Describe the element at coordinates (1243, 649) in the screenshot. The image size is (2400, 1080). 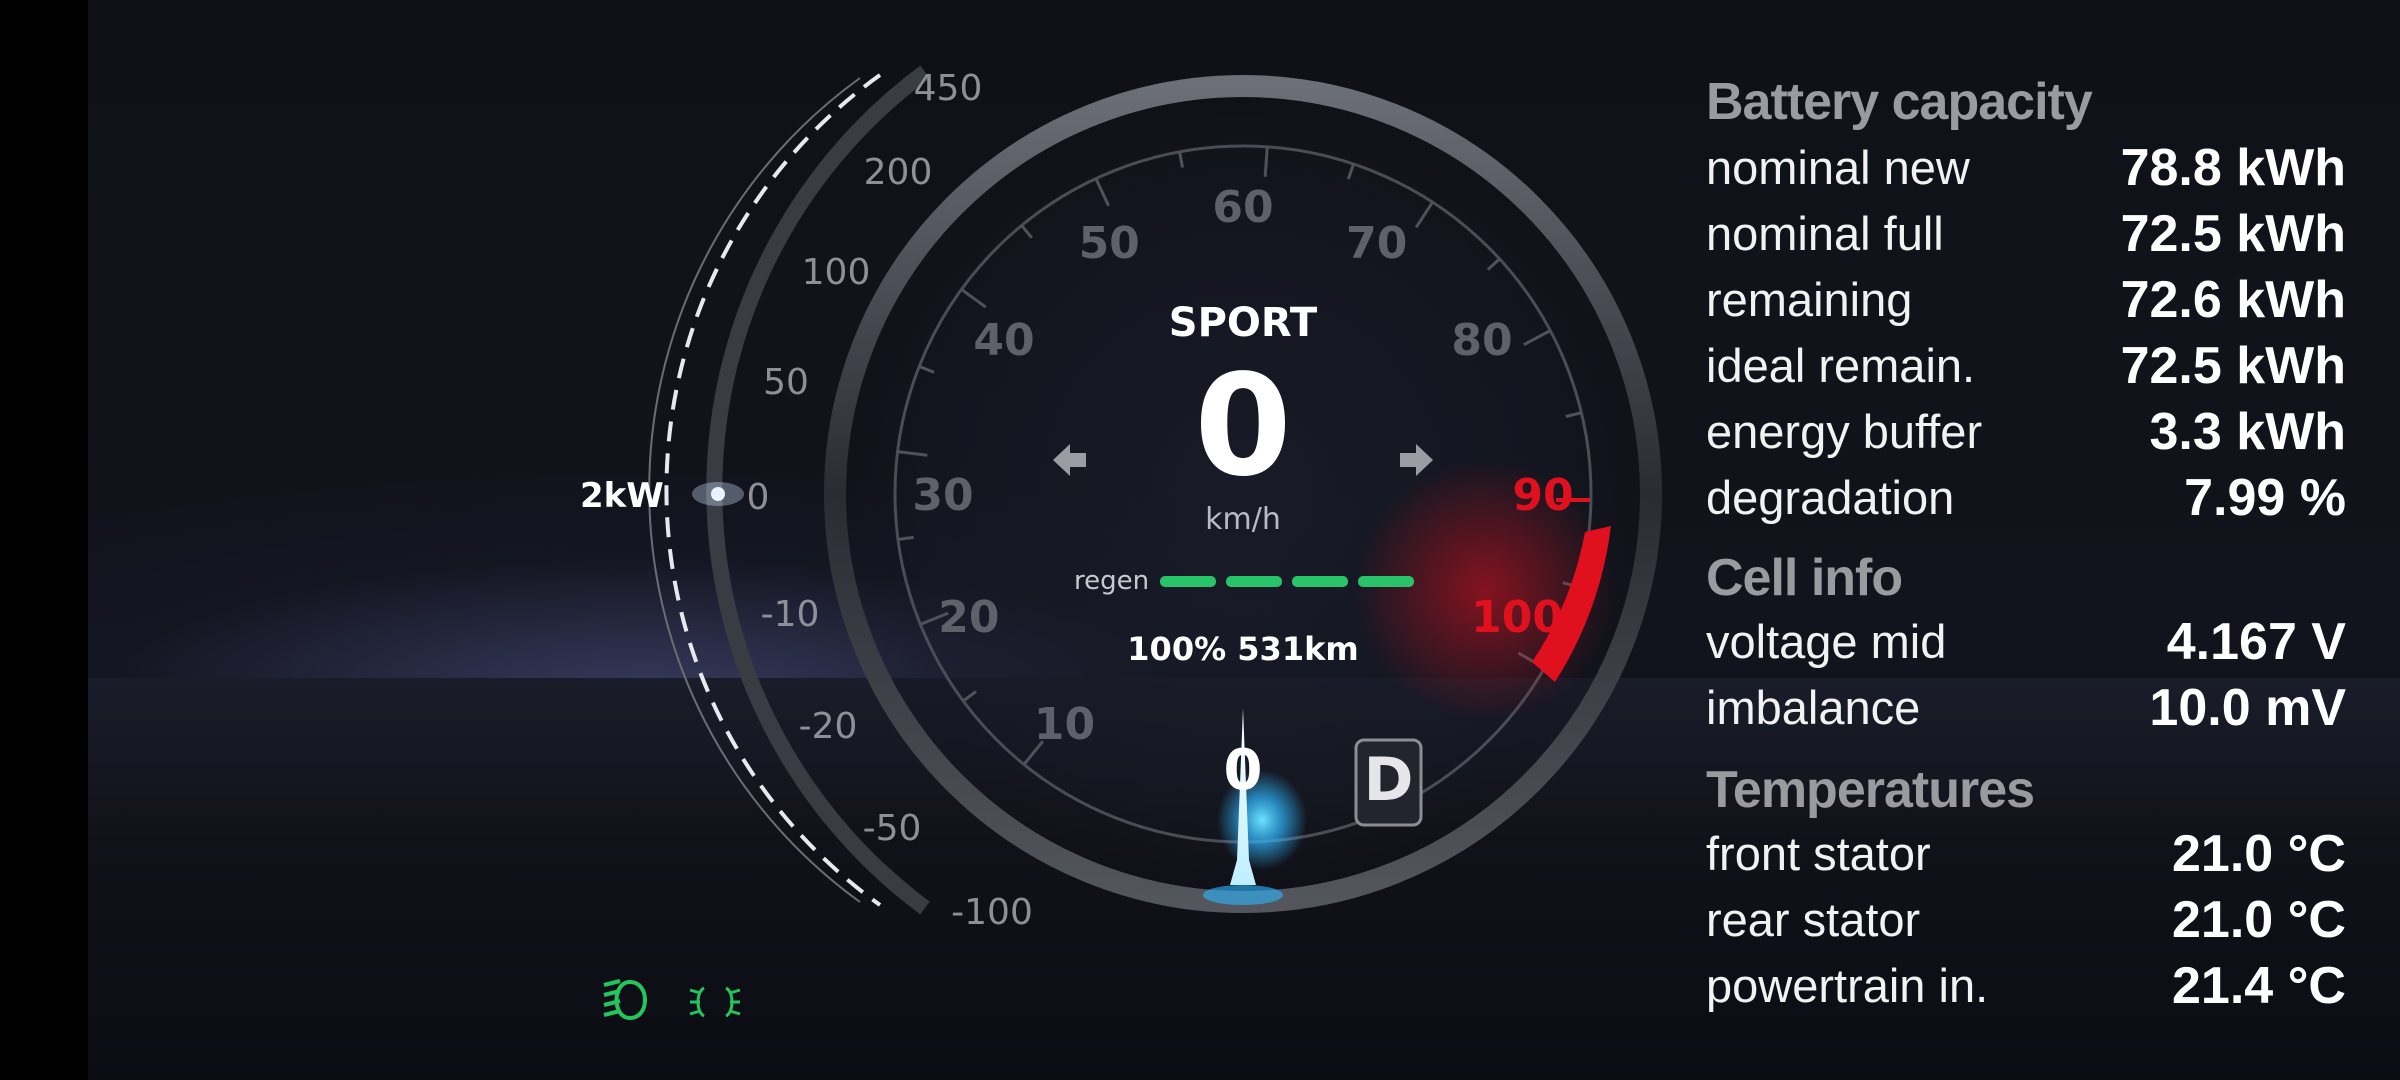
I see `charge-range: 100% 531km` at that location.